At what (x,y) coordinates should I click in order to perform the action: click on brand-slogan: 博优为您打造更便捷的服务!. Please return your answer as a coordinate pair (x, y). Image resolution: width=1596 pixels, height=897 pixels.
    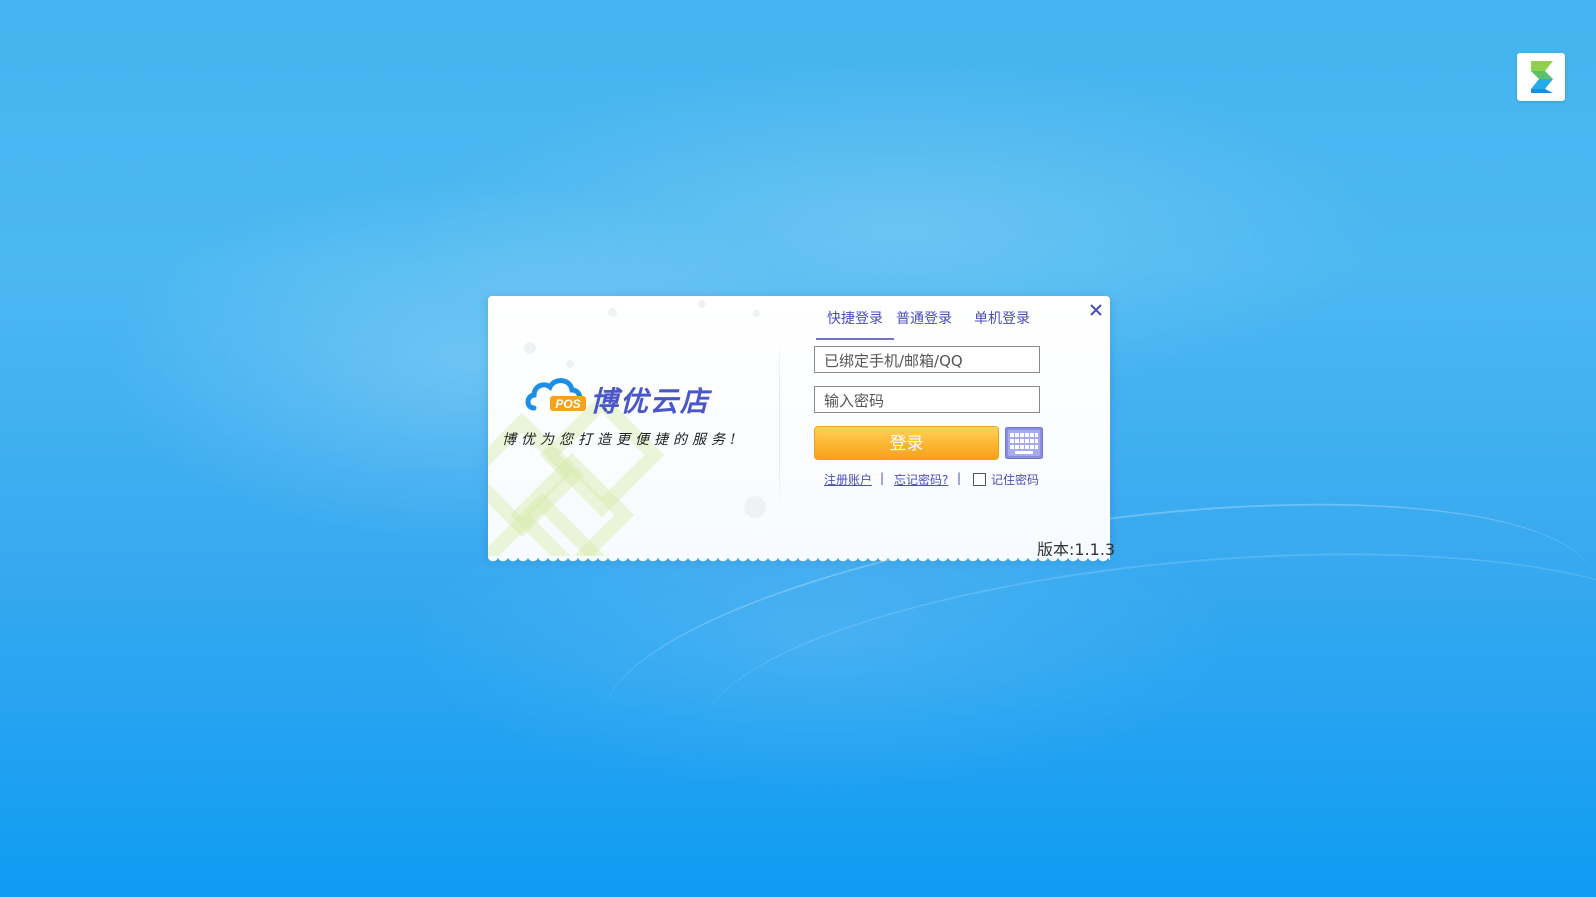
    Looking at the image, I should click on (621, 440).